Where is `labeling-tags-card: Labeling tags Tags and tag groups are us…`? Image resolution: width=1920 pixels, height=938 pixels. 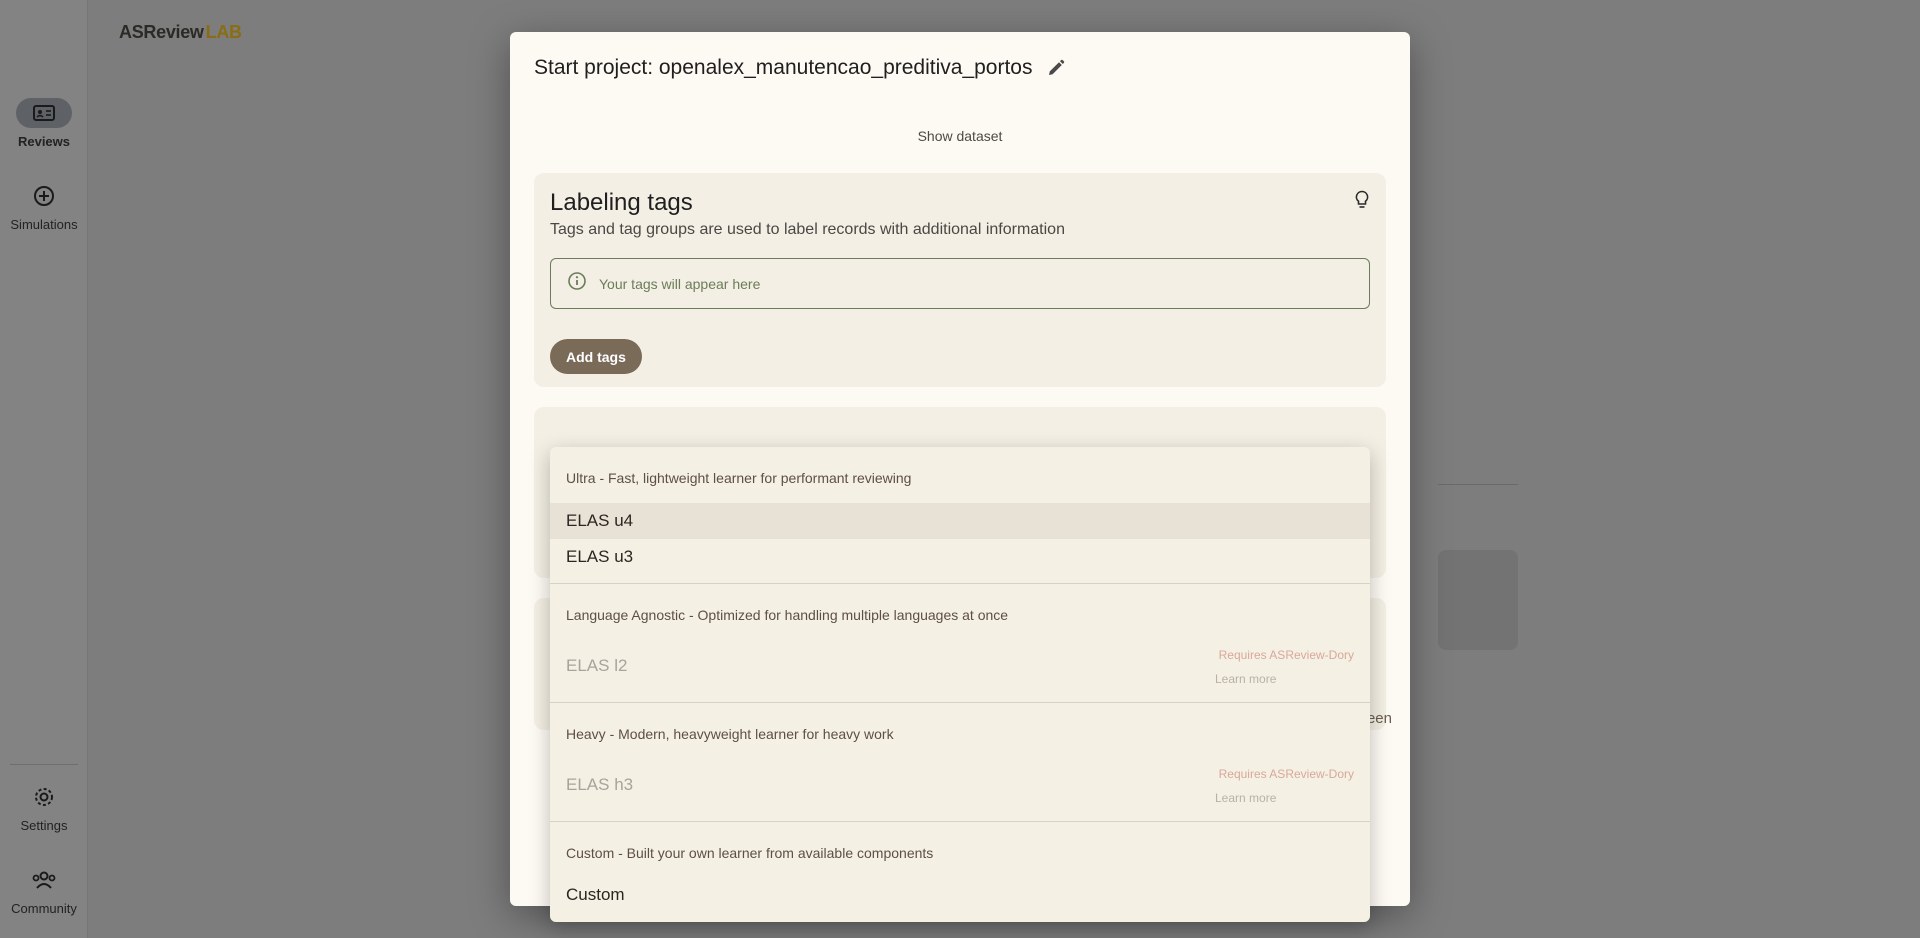
labeling-tags-card: Labeling tags Tags and tag groups are us… is located at coordinates (960, 280).